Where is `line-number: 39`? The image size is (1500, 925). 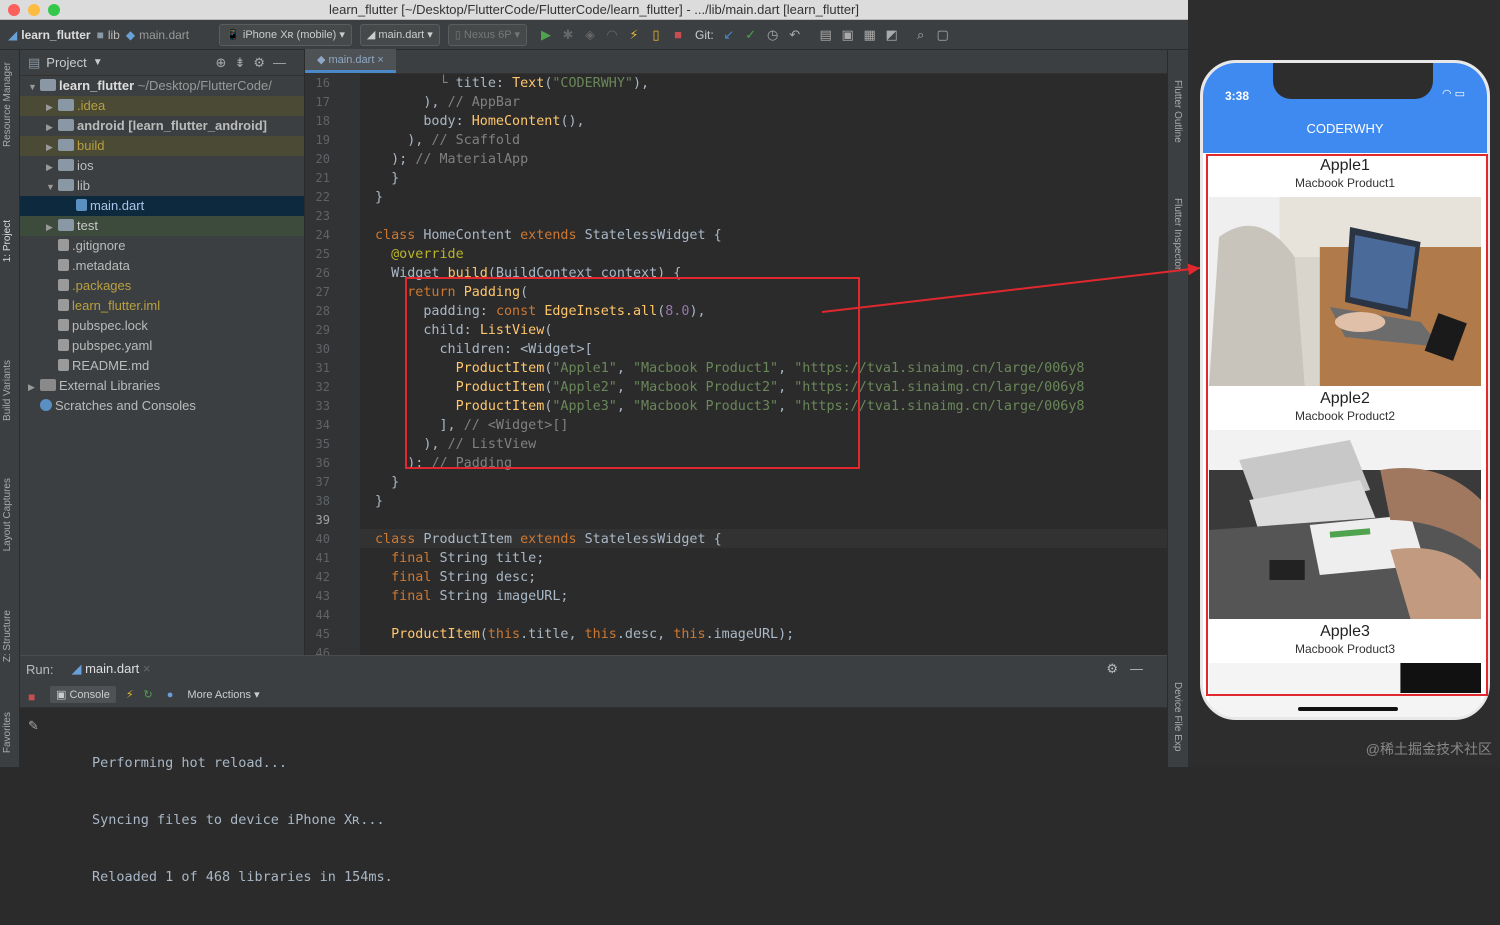
line-number: 39 is located at coordinates (322, 520).